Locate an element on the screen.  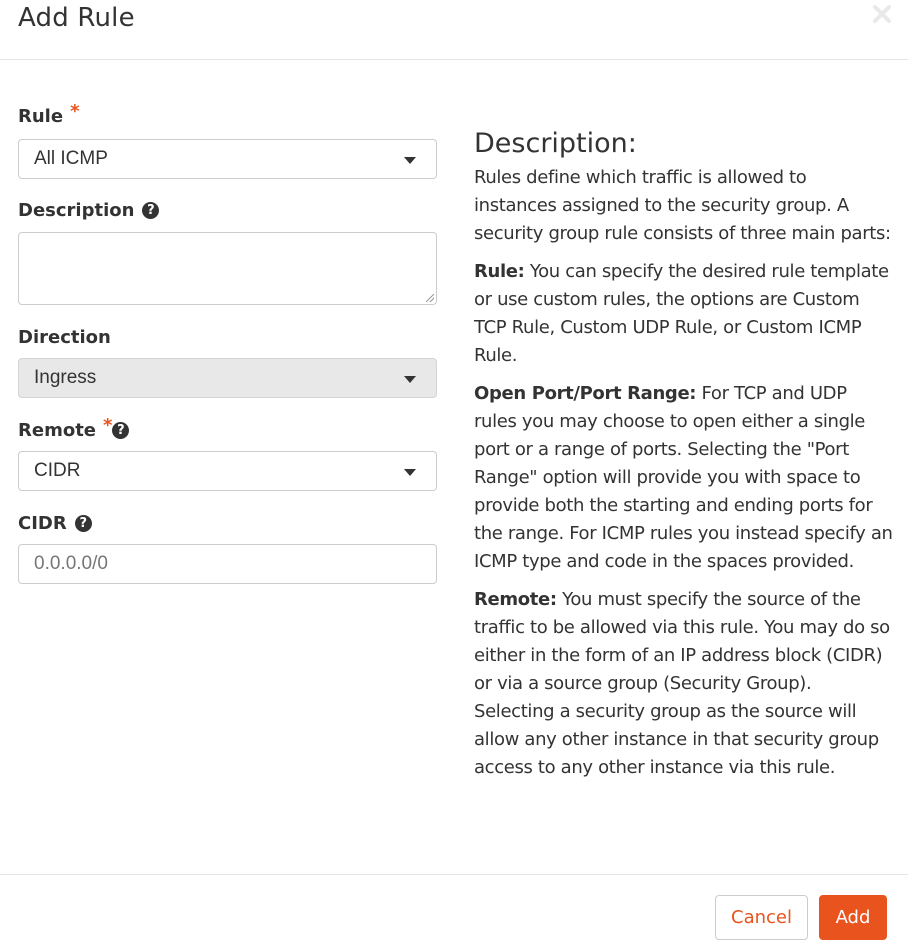
modal-title: Add Rule is located at coordinates (76, 18).